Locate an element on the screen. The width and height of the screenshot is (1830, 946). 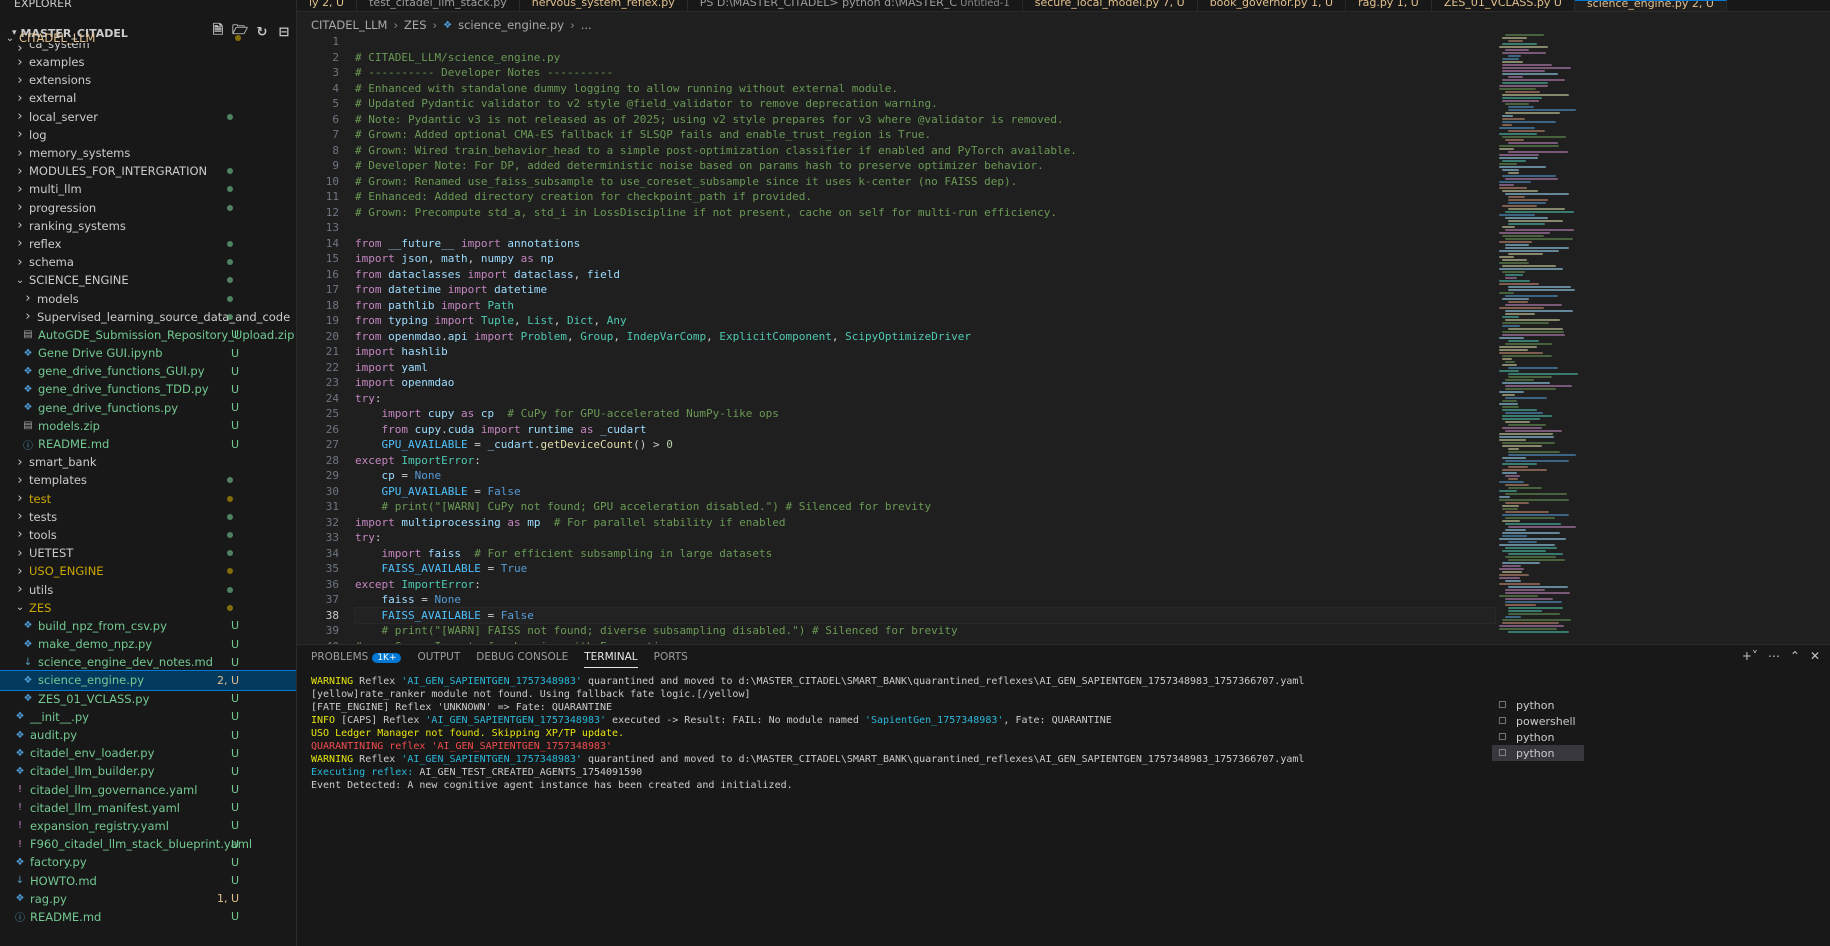
editor-tab: rag.py 1, U is located at coordinates (1389, 5).